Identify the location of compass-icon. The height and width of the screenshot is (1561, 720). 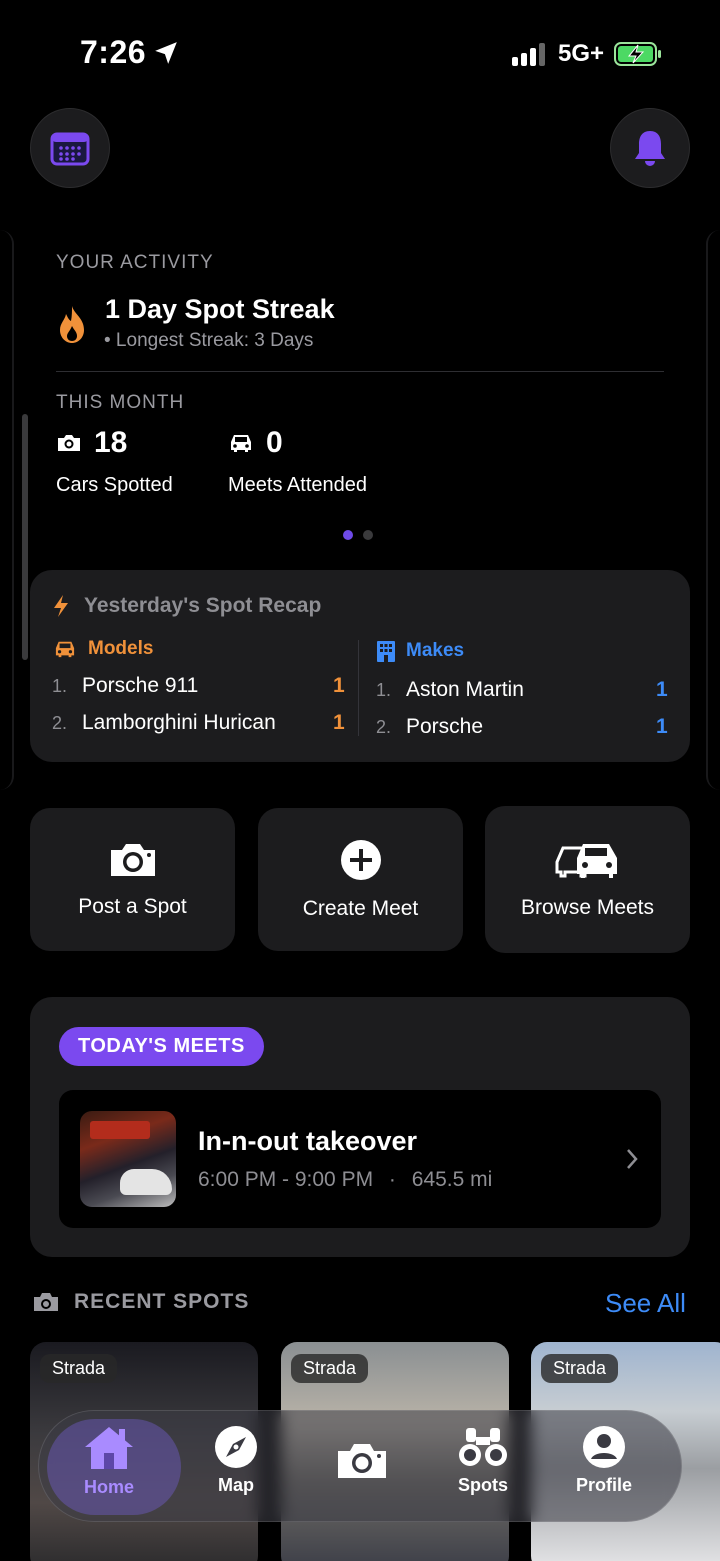
(236, 1447).